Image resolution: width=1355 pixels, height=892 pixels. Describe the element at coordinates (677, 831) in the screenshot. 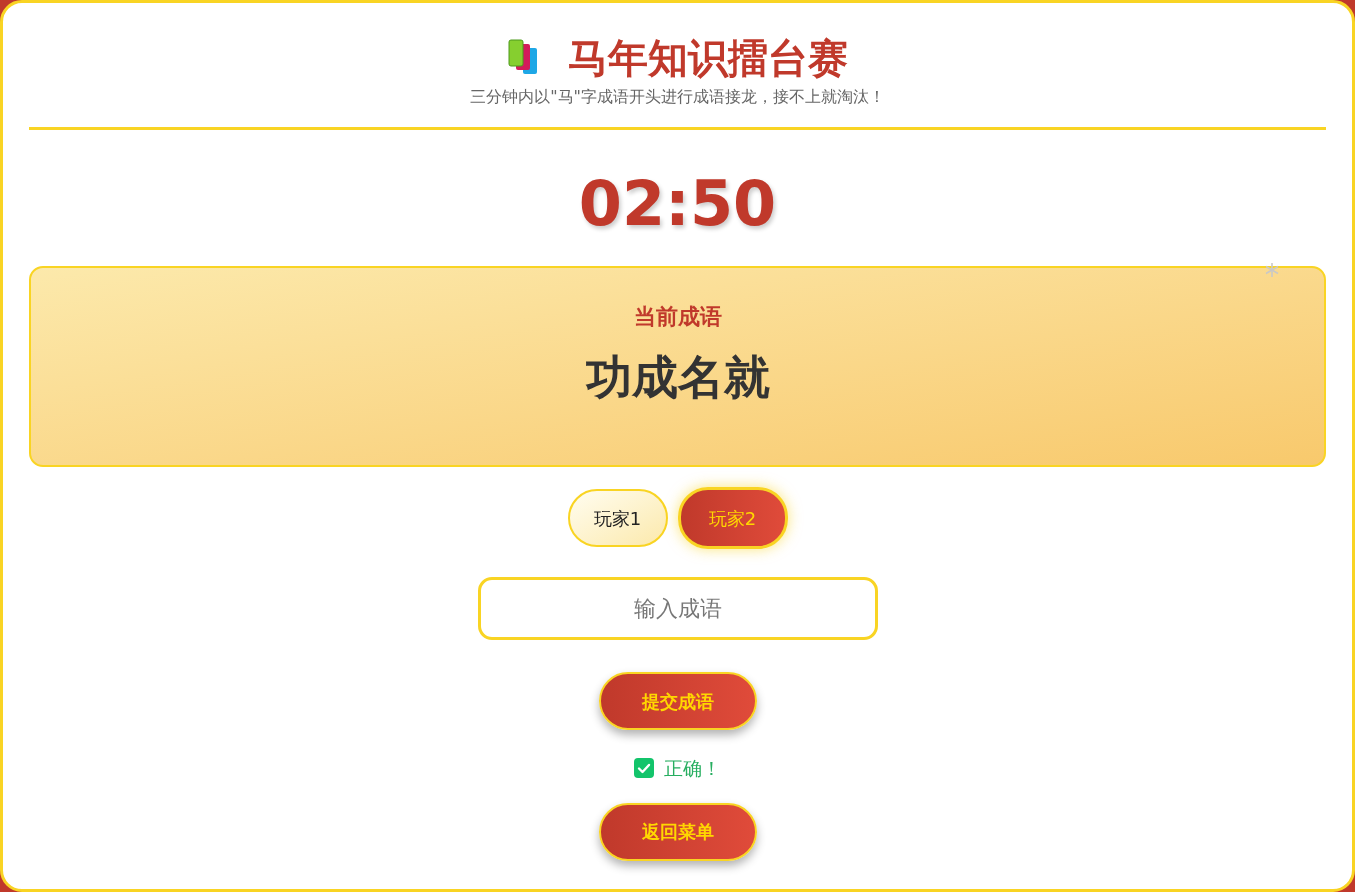

I see `back-menu-button: 返回菜单` at that location.